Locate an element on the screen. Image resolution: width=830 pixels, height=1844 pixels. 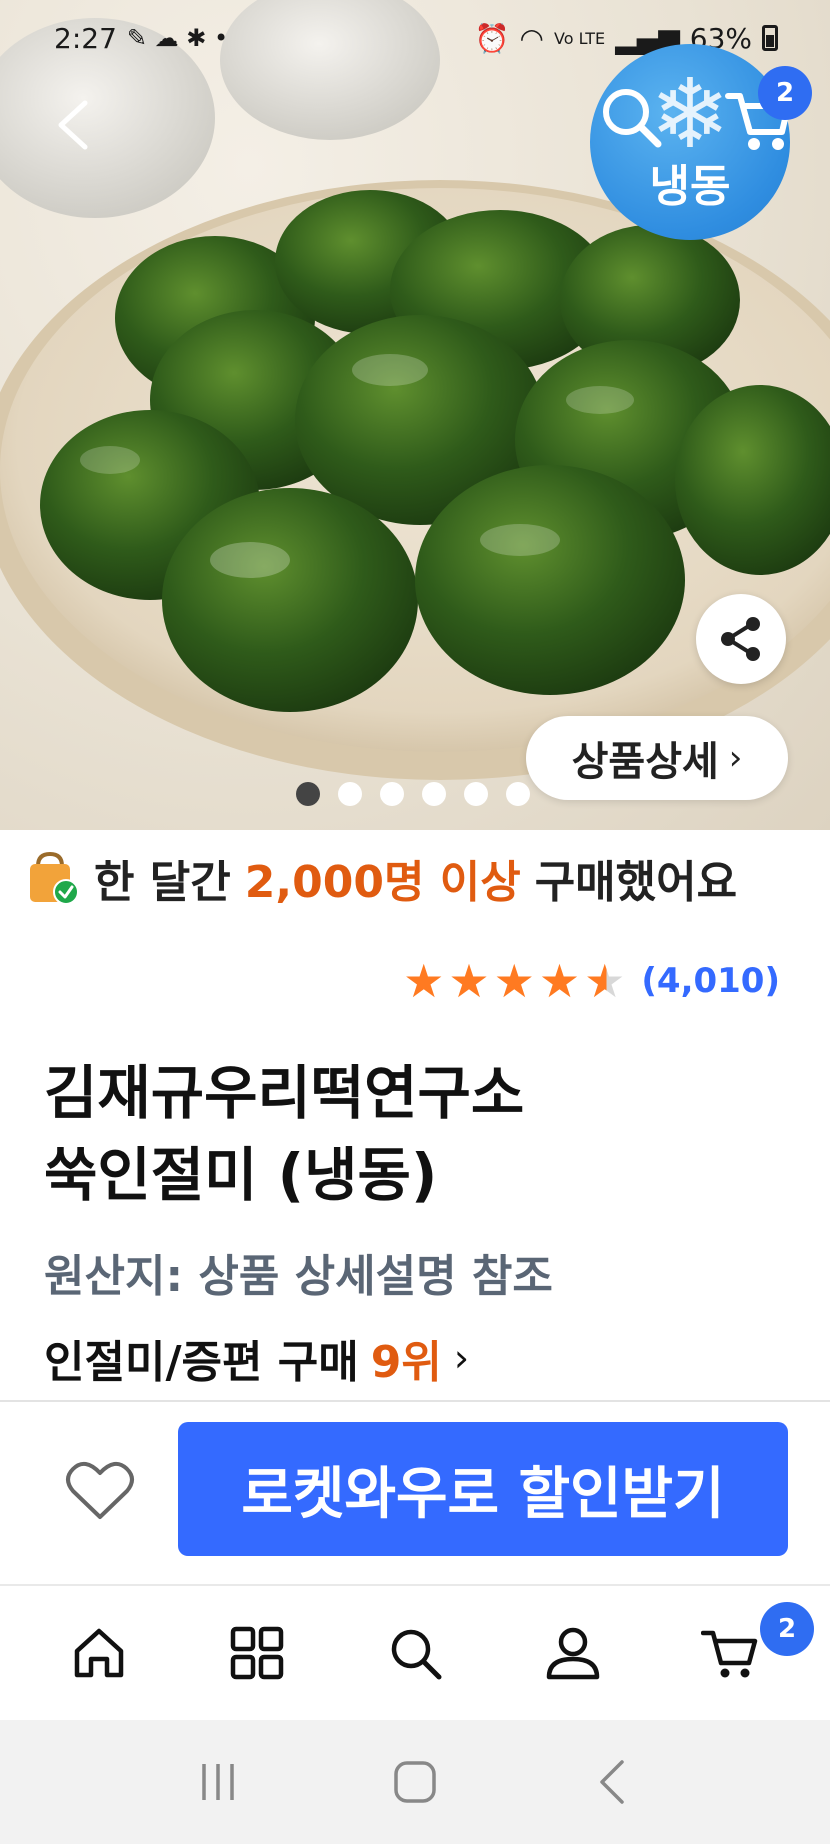
nav-cart-count-badge: 2 is located at coordinates (787, 1629).